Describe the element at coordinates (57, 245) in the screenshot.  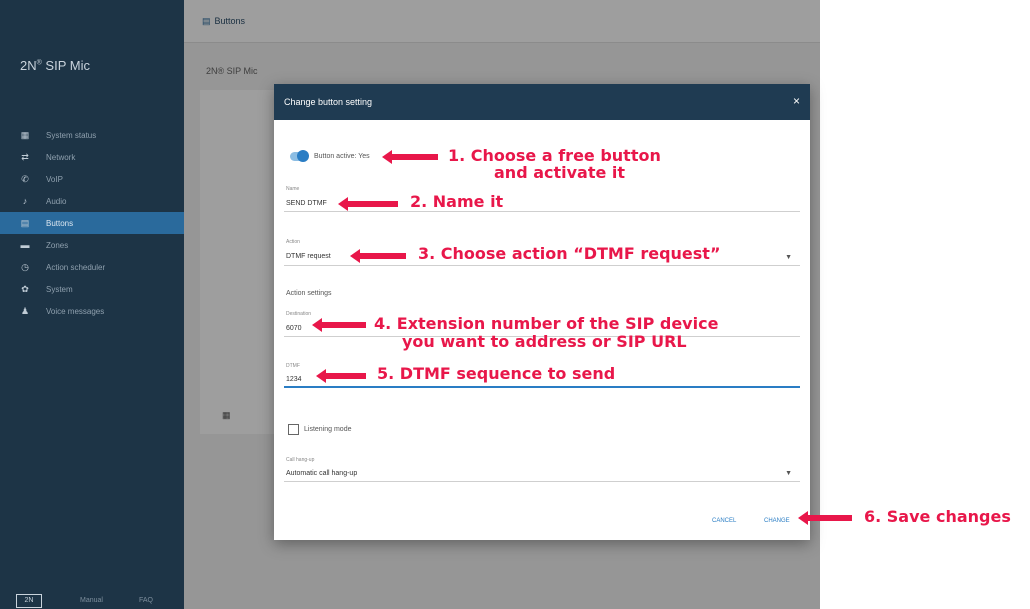
I see `sidebar-item-label: Zones` at that location.